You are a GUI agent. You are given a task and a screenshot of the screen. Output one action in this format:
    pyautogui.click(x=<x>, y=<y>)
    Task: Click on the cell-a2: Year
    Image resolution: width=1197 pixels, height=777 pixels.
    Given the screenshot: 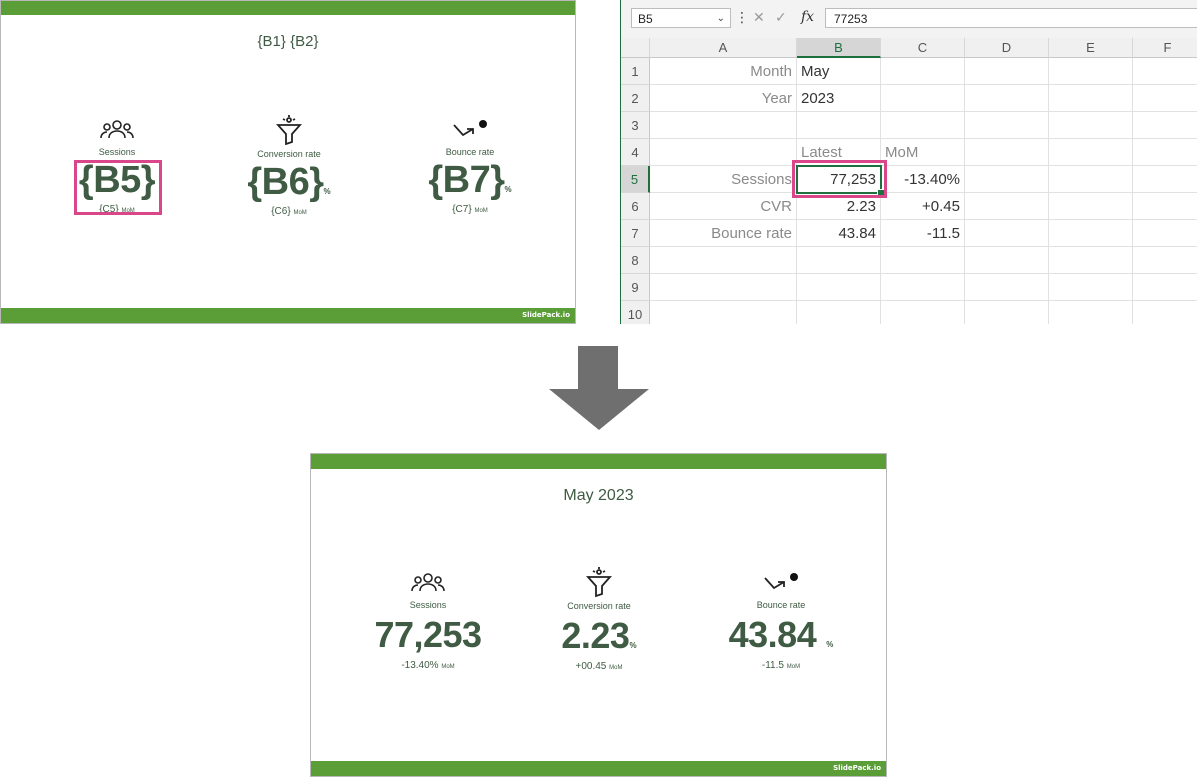 What is the action you would take?
    pyautogui.click(x=723, y=98)
    